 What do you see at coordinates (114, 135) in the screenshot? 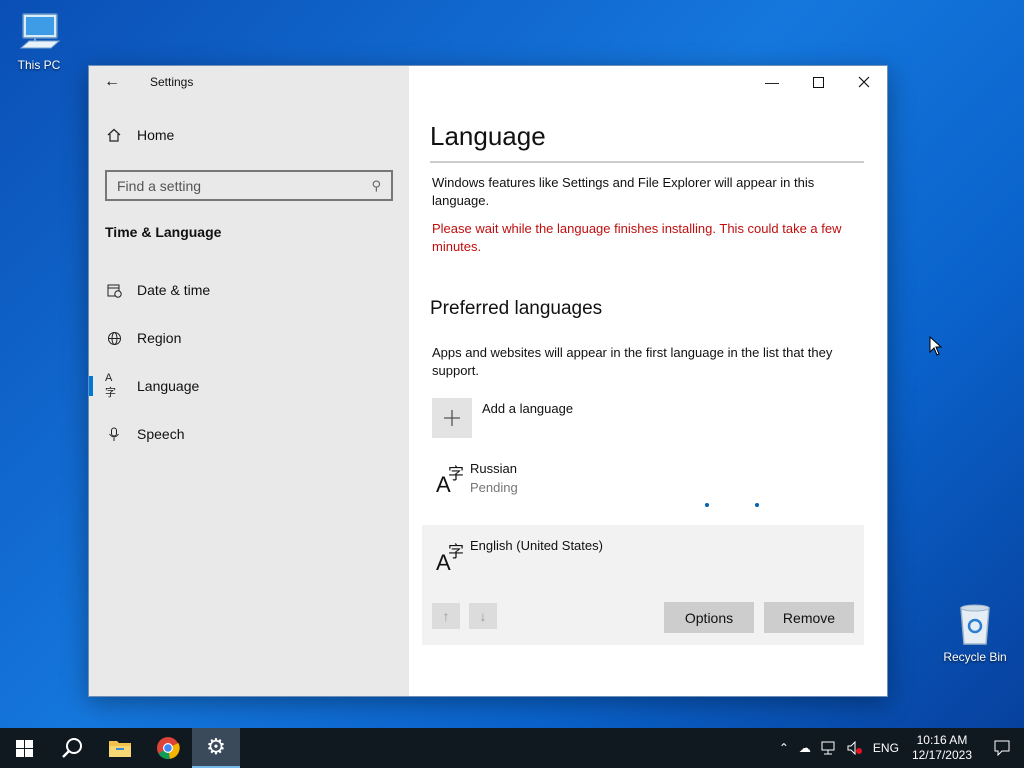
I see `home-icon` at bounding box center [114, 135].